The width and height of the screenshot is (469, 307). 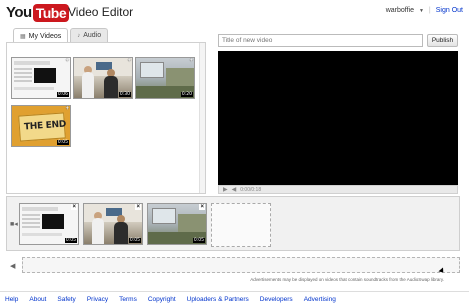 I want to click on volume-icon: ◀, so click(x=234, y=189).